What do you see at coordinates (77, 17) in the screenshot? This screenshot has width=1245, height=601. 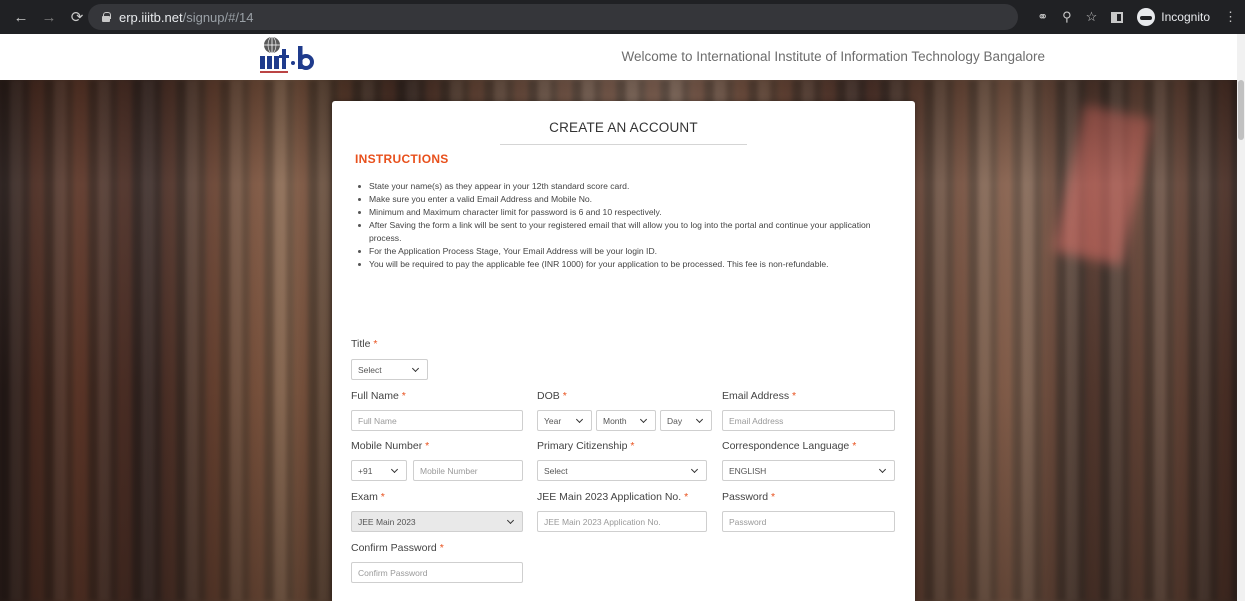 I see `reload-icon: ⟳` at bounding box center [77, 17].